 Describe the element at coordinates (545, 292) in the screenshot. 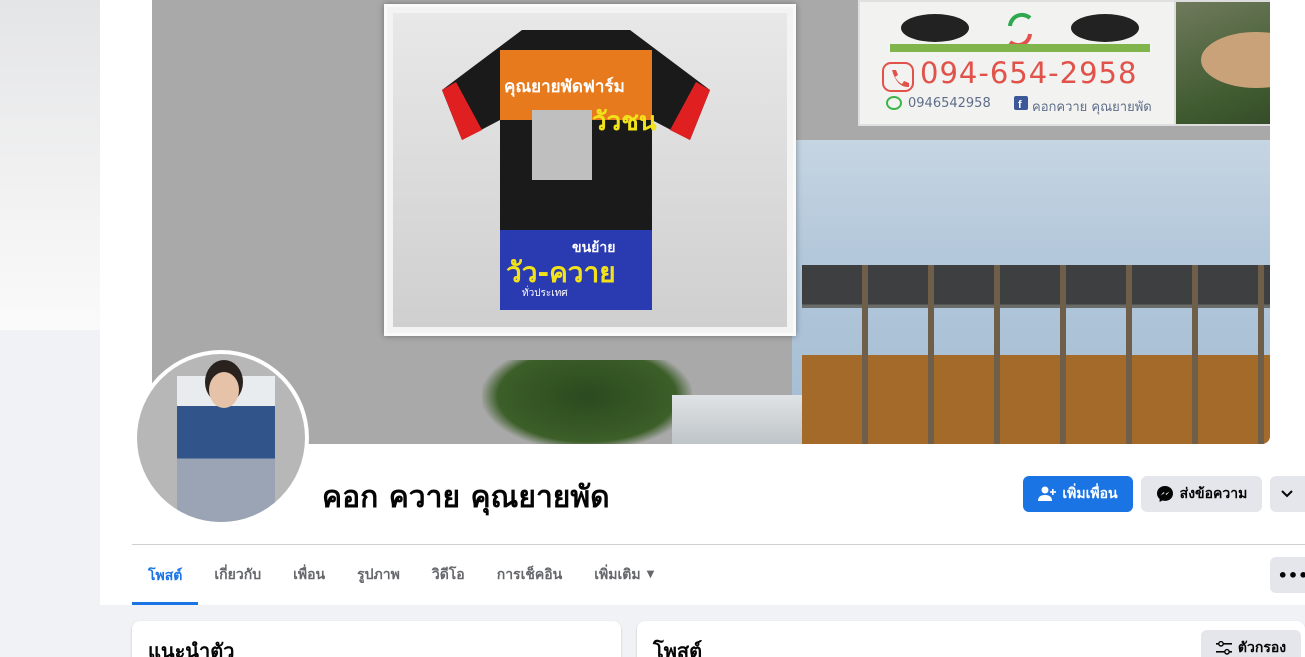

I see `shirt-bottom-note: ทั่วประเทศ` at that location.